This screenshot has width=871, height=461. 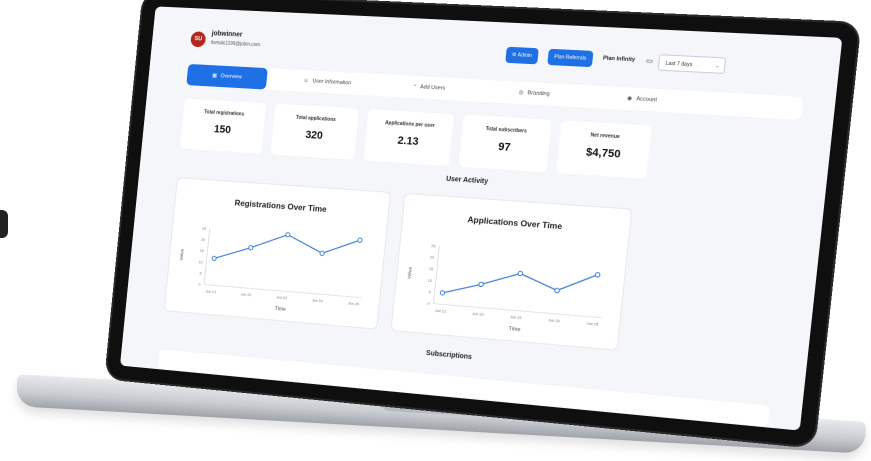 What do you see at coordinates (538, 94) in the screenshot?
I see `tab-label: Branding` at bounding box center [538, 94].